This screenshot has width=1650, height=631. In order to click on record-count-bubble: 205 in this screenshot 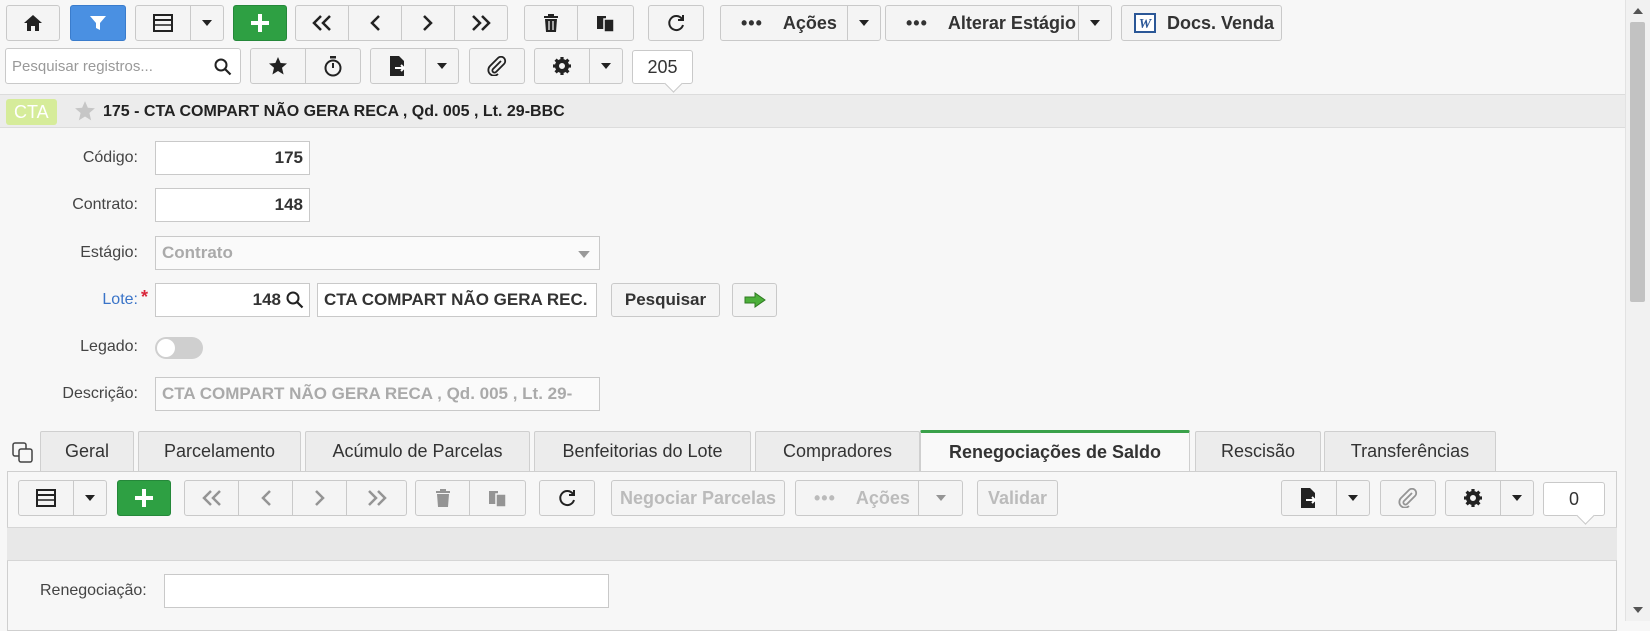, I will do `click(662, 67)`.